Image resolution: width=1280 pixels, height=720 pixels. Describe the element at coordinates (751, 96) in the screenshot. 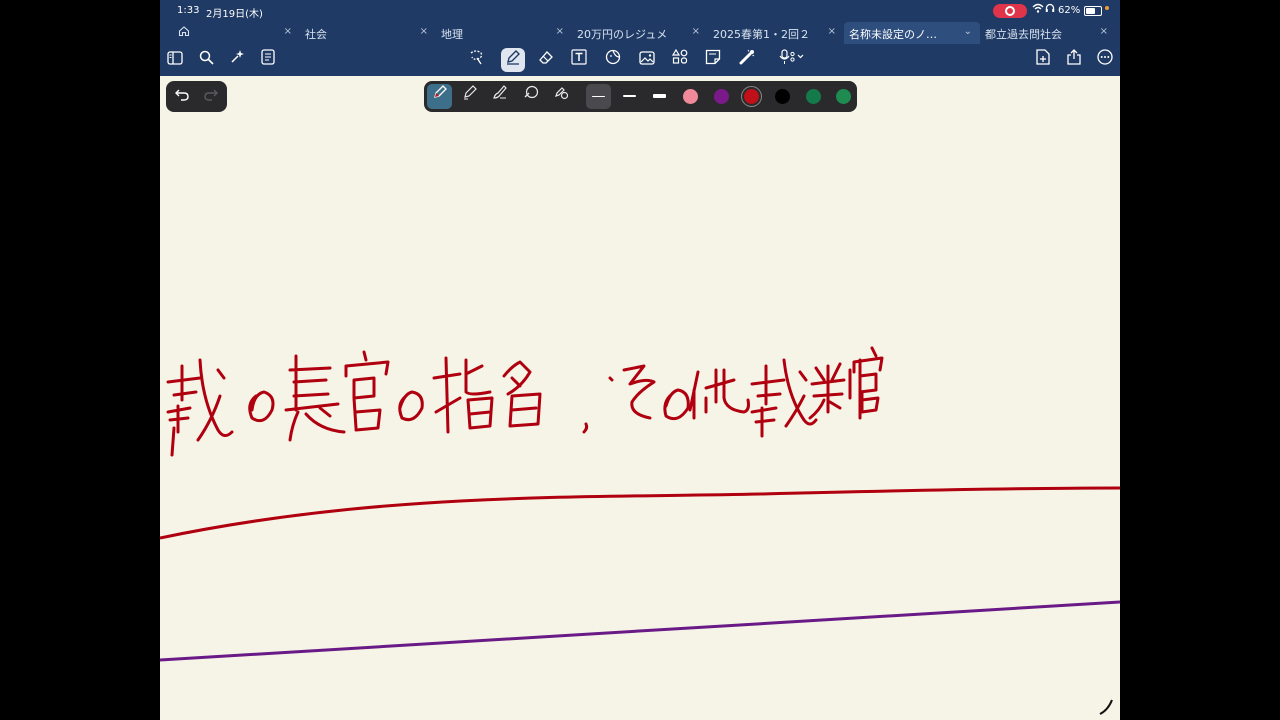

I see `color-red` at that location.